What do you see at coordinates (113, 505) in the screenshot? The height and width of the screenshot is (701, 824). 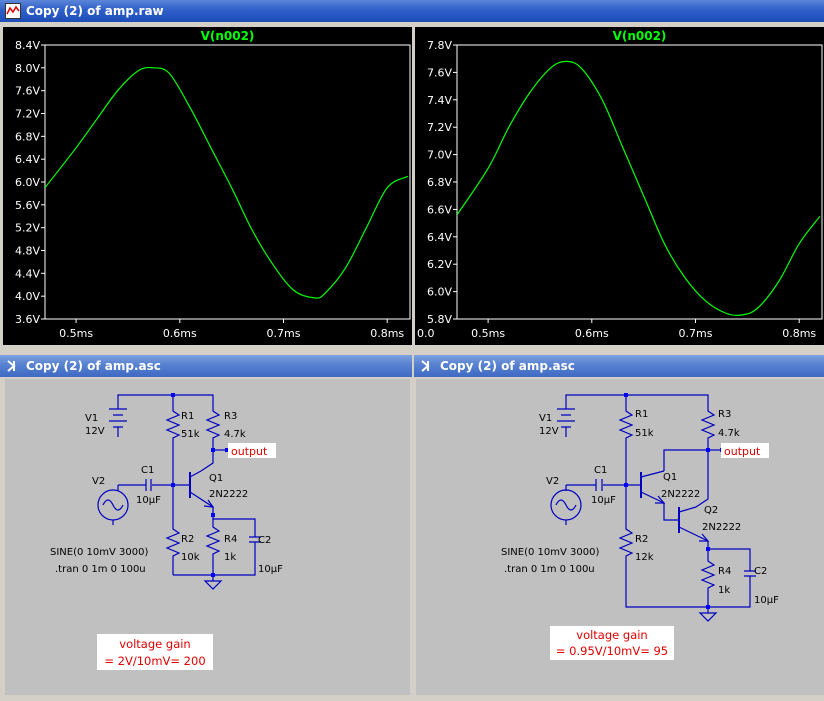 I see `sine-icon` at bounding box center [113, 505].